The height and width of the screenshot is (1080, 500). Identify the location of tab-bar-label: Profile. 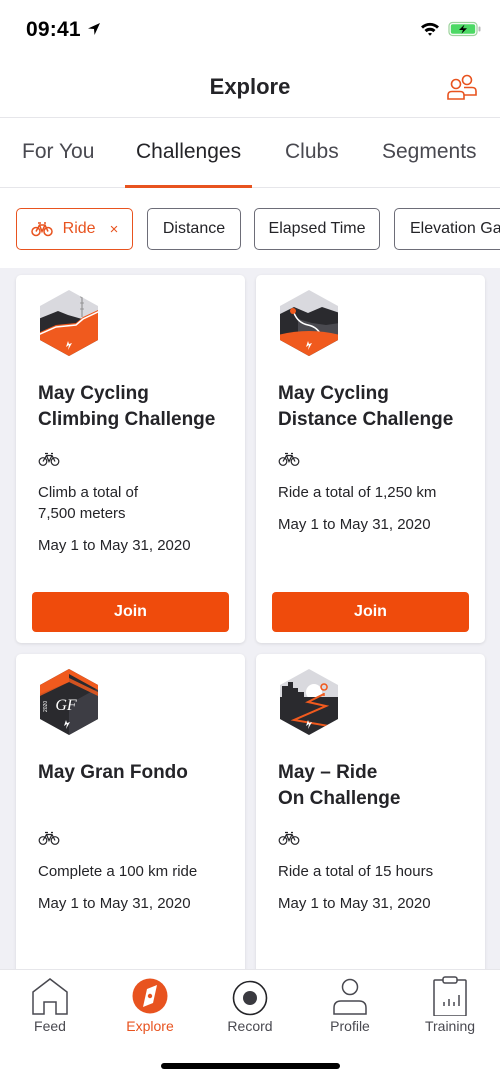
(350, 1026).